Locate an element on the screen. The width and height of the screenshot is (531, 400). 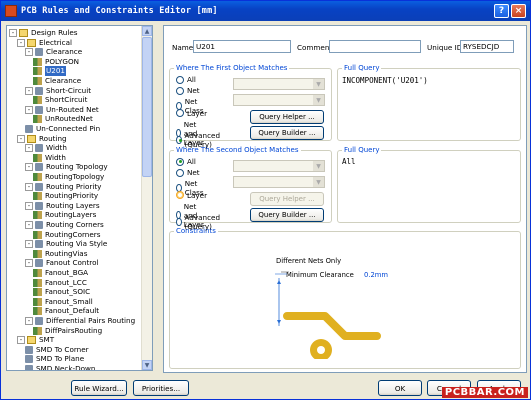
second-radio-advanced-query: Advanced (Query) is located at coordinates (199, 222).